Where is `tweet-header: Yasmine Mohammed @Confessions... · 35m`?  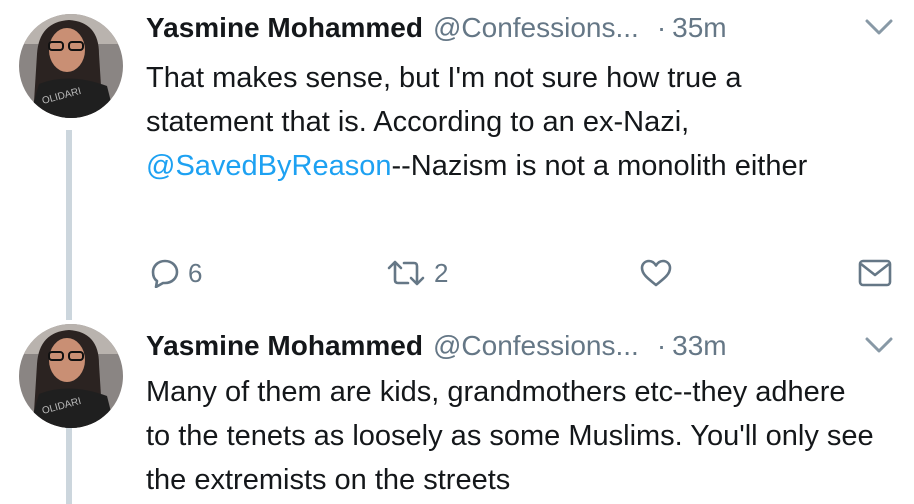 tweet-header: Yasmine Mohammed @Confessions... · 35m is located at coordinates (530, 28).